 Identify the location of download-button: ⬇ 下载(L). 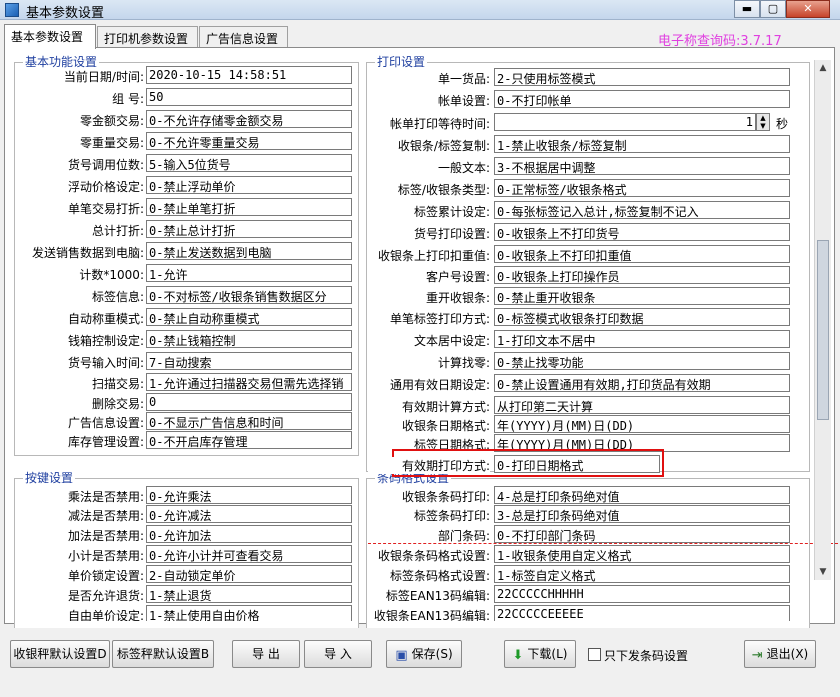
(540, 654).